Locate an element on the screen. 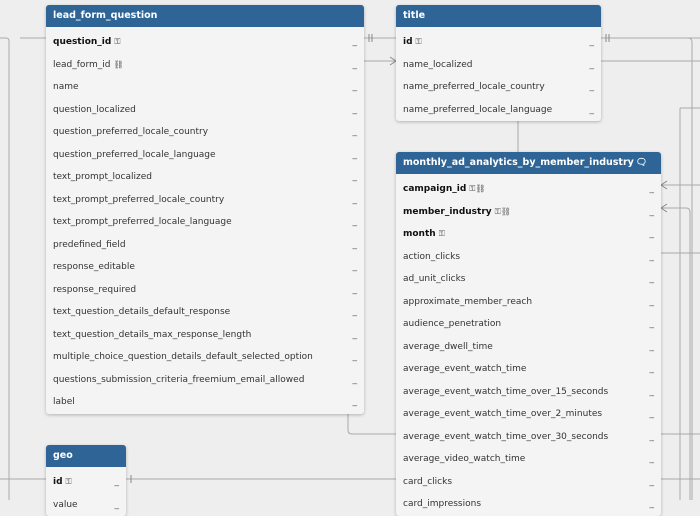 The height and width of the screenshot is (516, 700). column-name: response_editable is located at coordinates (94, 267).